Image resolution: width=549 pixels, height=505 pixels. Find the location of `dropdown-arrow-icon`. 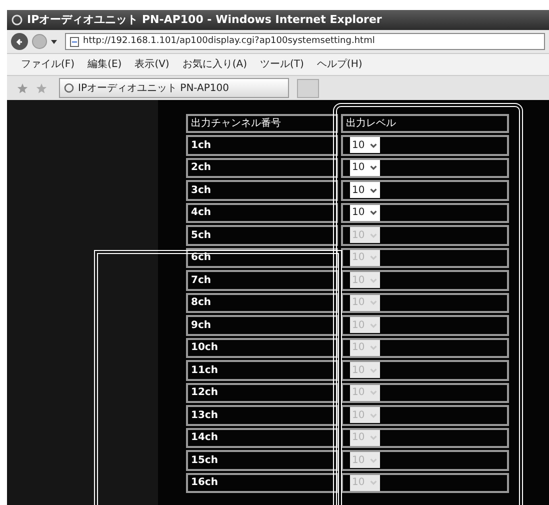

dropdown-arrow-icon is located at coordinates (54, 42).